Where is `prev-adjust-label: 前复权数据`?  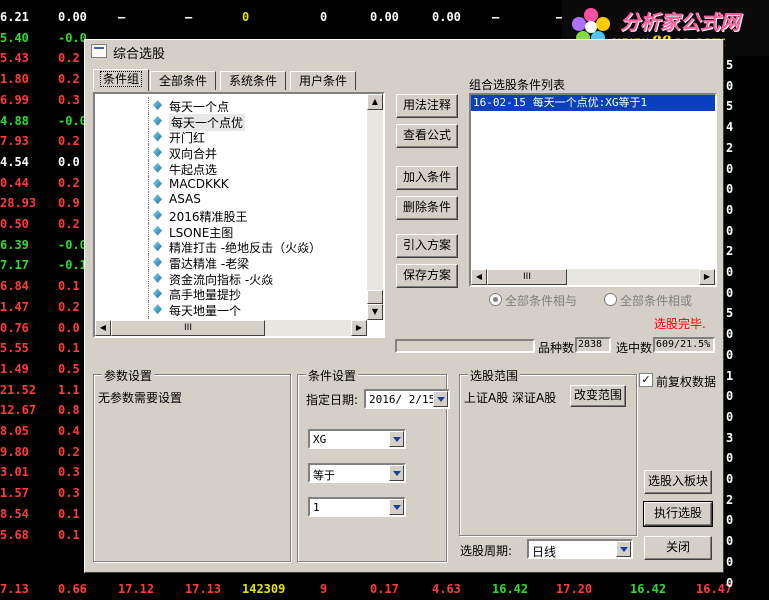 prev-adjust-label: 前复权数据 is located at coordinates (686, 382).